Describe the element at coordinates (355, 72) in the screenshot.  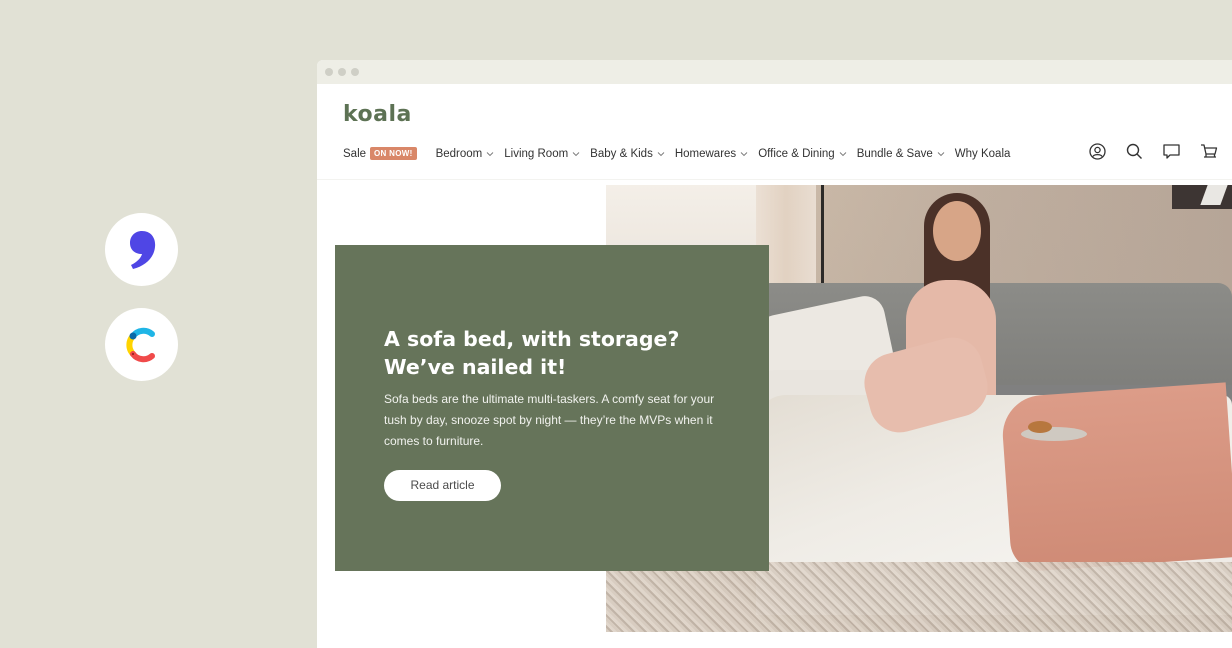
I see `window-dot-maximize` at that location.